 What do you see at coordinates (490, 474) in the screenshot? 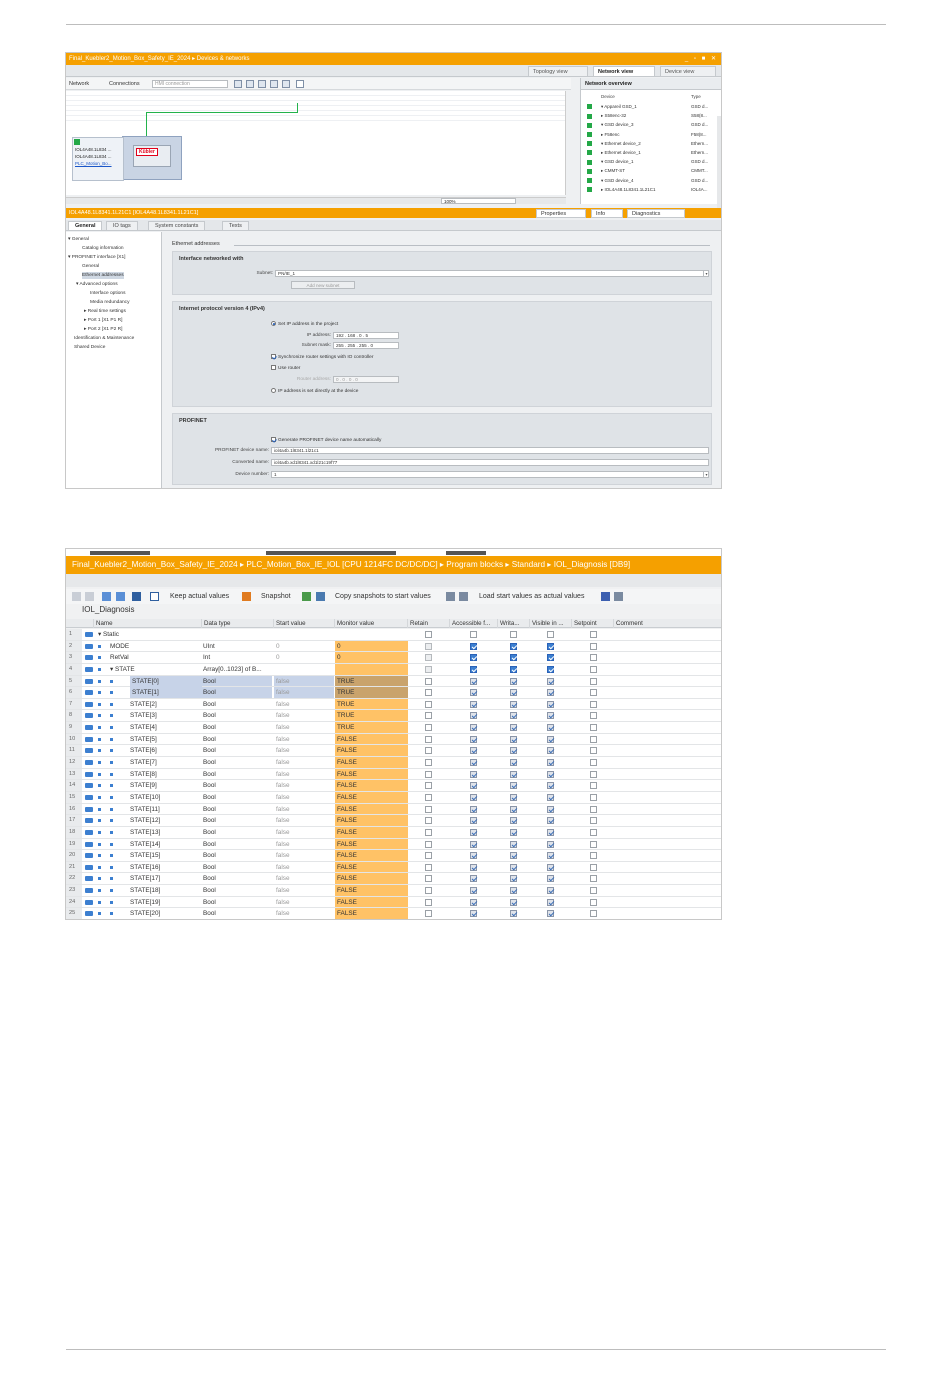
I see `device-number-select: 1` at bounding box center [490, 474].